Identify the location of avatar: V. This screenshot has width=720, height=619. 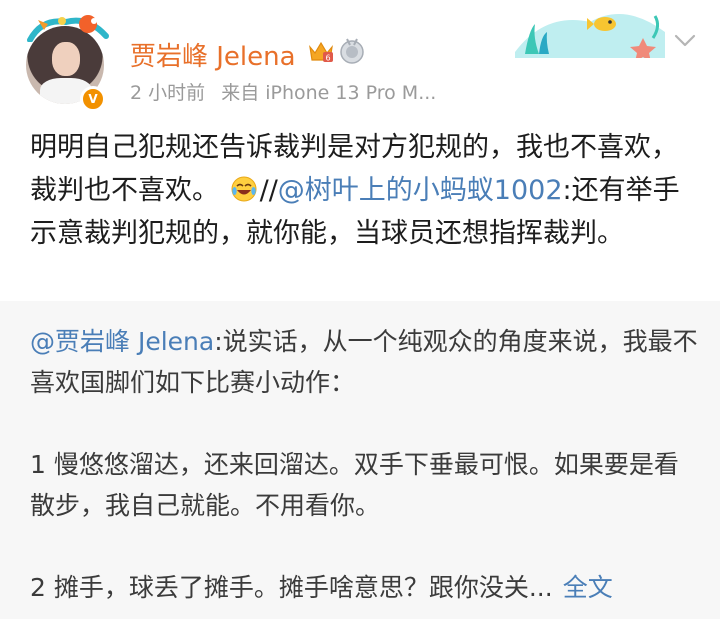
(66, 62).